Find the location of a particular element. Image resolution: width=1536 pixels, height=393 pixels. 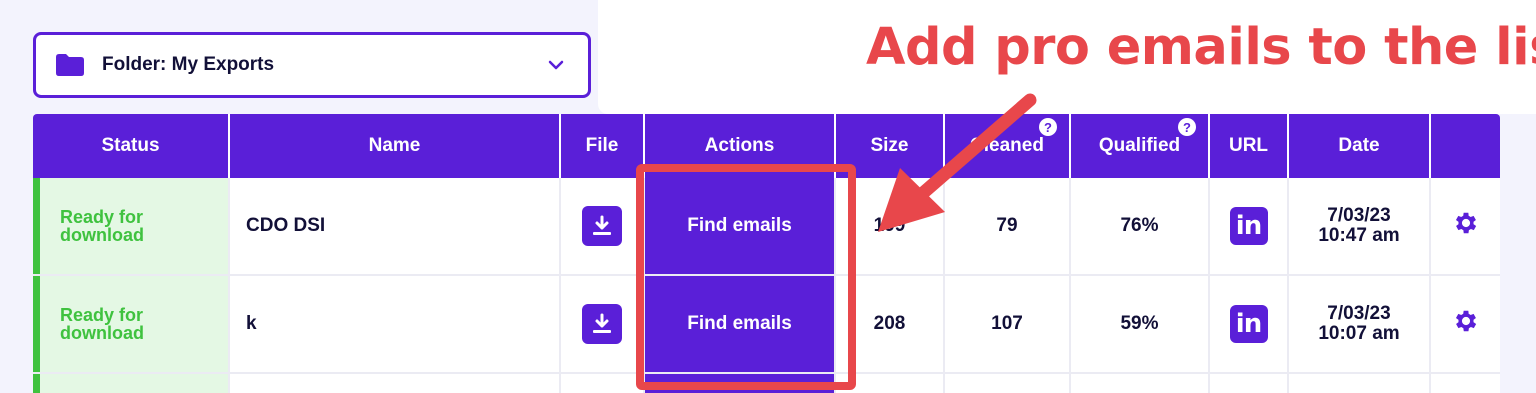

date-cell: 7/03/23 10:47 am is located at coordinates (1360, 226).